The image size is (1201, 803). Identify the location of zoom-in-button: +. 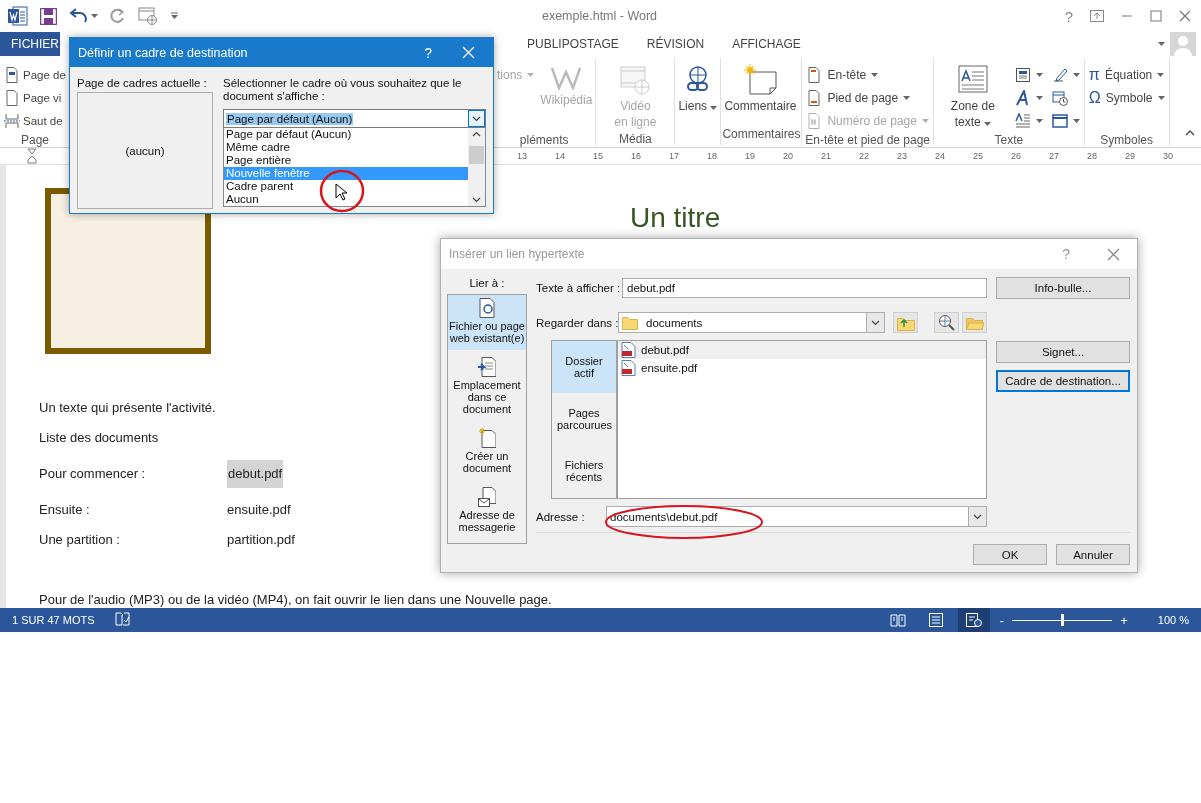
(1124, 620).